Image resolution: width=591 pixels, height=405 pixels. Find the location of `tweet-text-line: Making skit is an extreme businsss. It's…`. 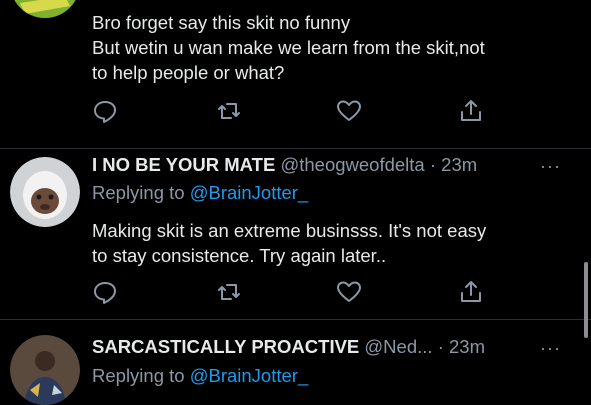

tweet-text-line: Making skit is an extreme businsss. It's… is located at coordinates (289, 230).